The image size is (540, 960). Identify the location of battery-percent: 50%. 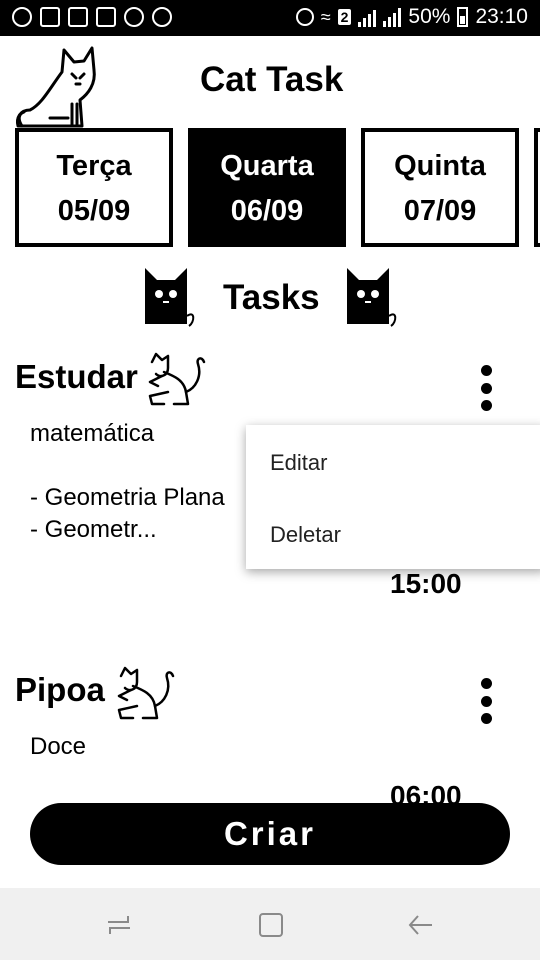
(429, 16).